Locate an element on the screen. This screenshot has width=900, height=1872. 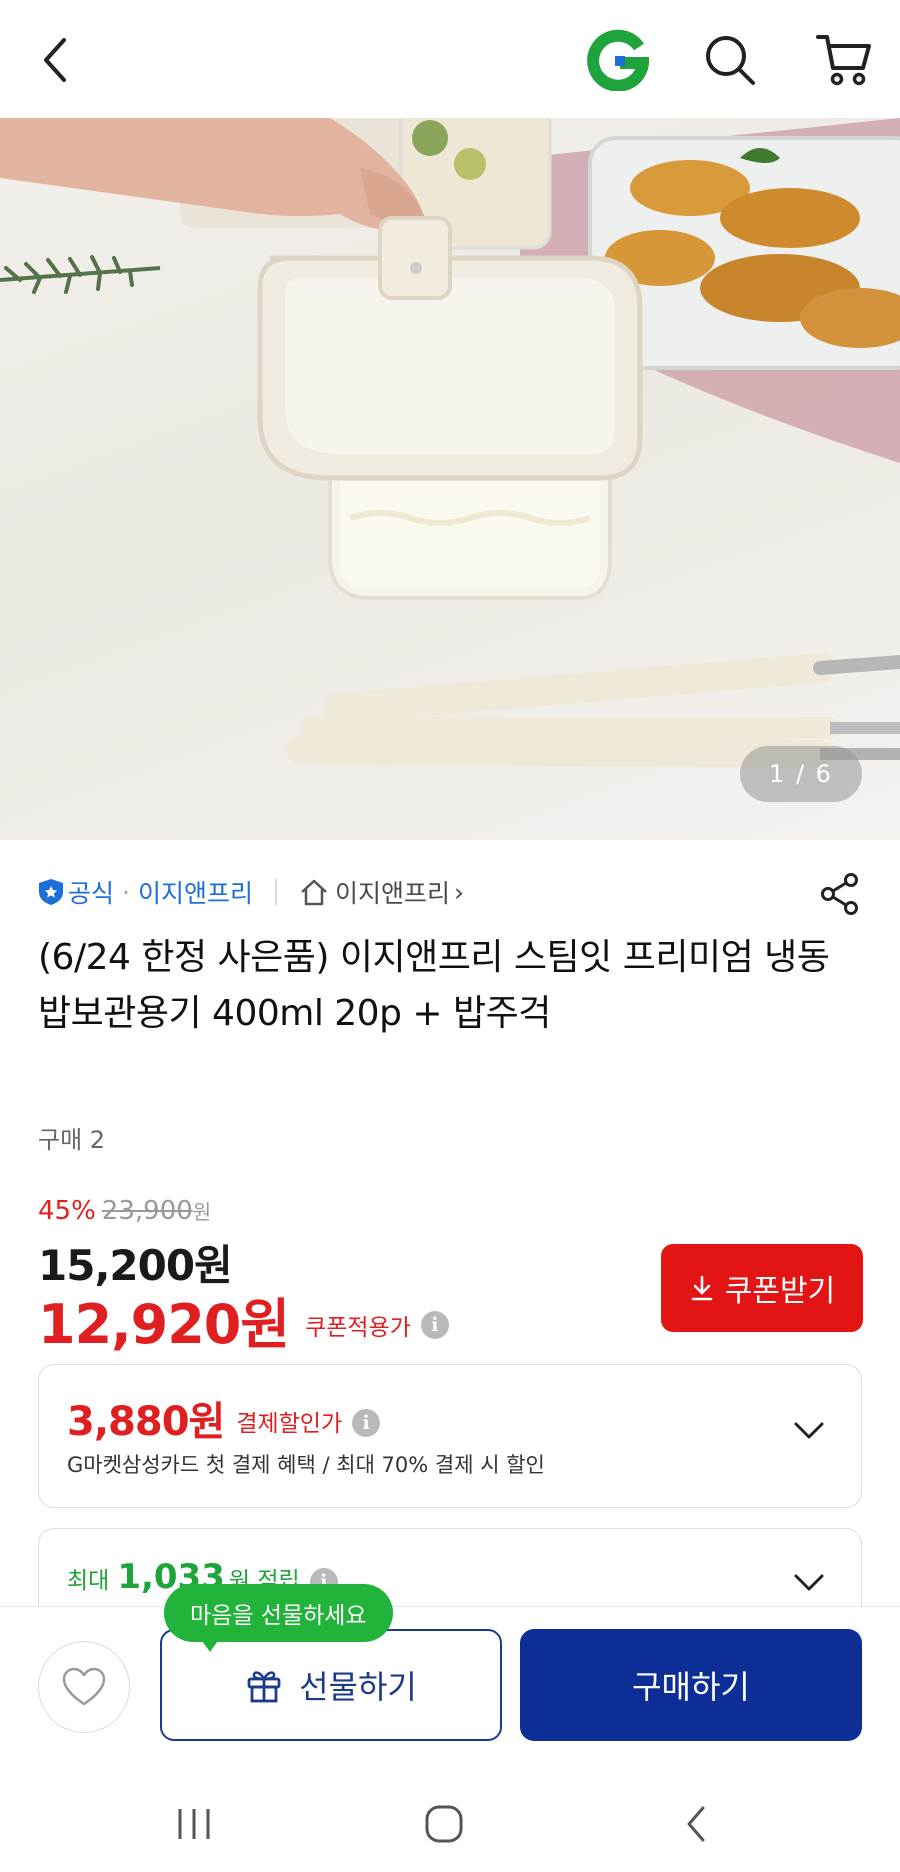
recent-apps-icon is located at coordinates (194, 1824).